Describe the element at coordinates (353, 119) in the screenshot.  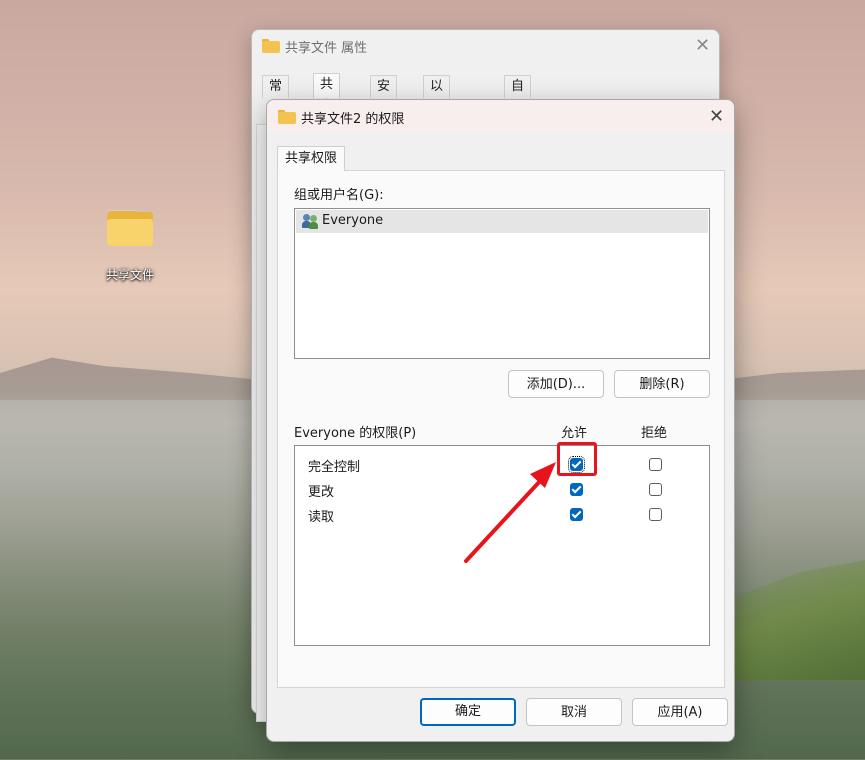
I see `dialog-title: 共享文件2 的权限` at that location.